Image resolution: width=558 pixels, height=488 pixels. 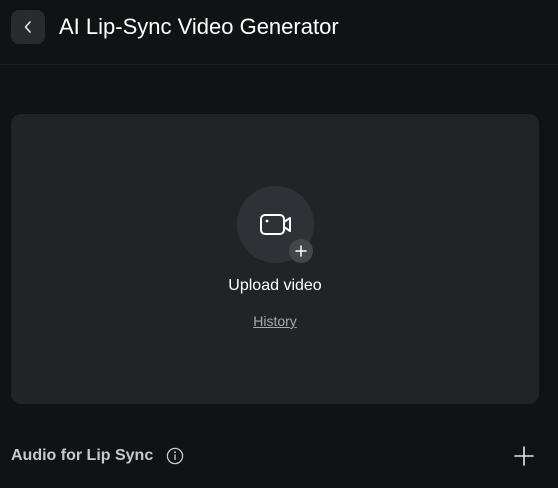 I want to click on add-video-plus-button, so click(x=301, y=251).